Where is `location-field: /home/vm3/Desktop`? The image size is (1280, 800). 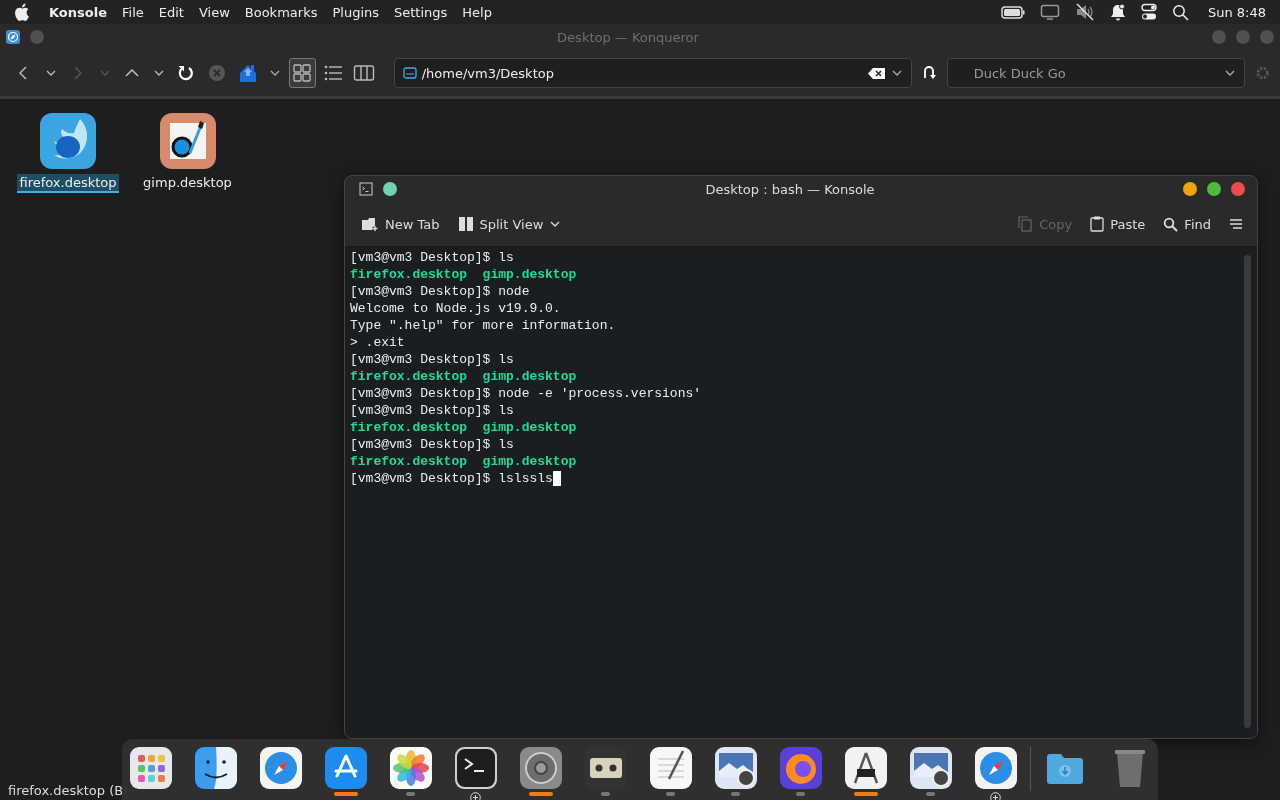
location-field: /home/vm3/Desktop is located at coordinates (652, 73).